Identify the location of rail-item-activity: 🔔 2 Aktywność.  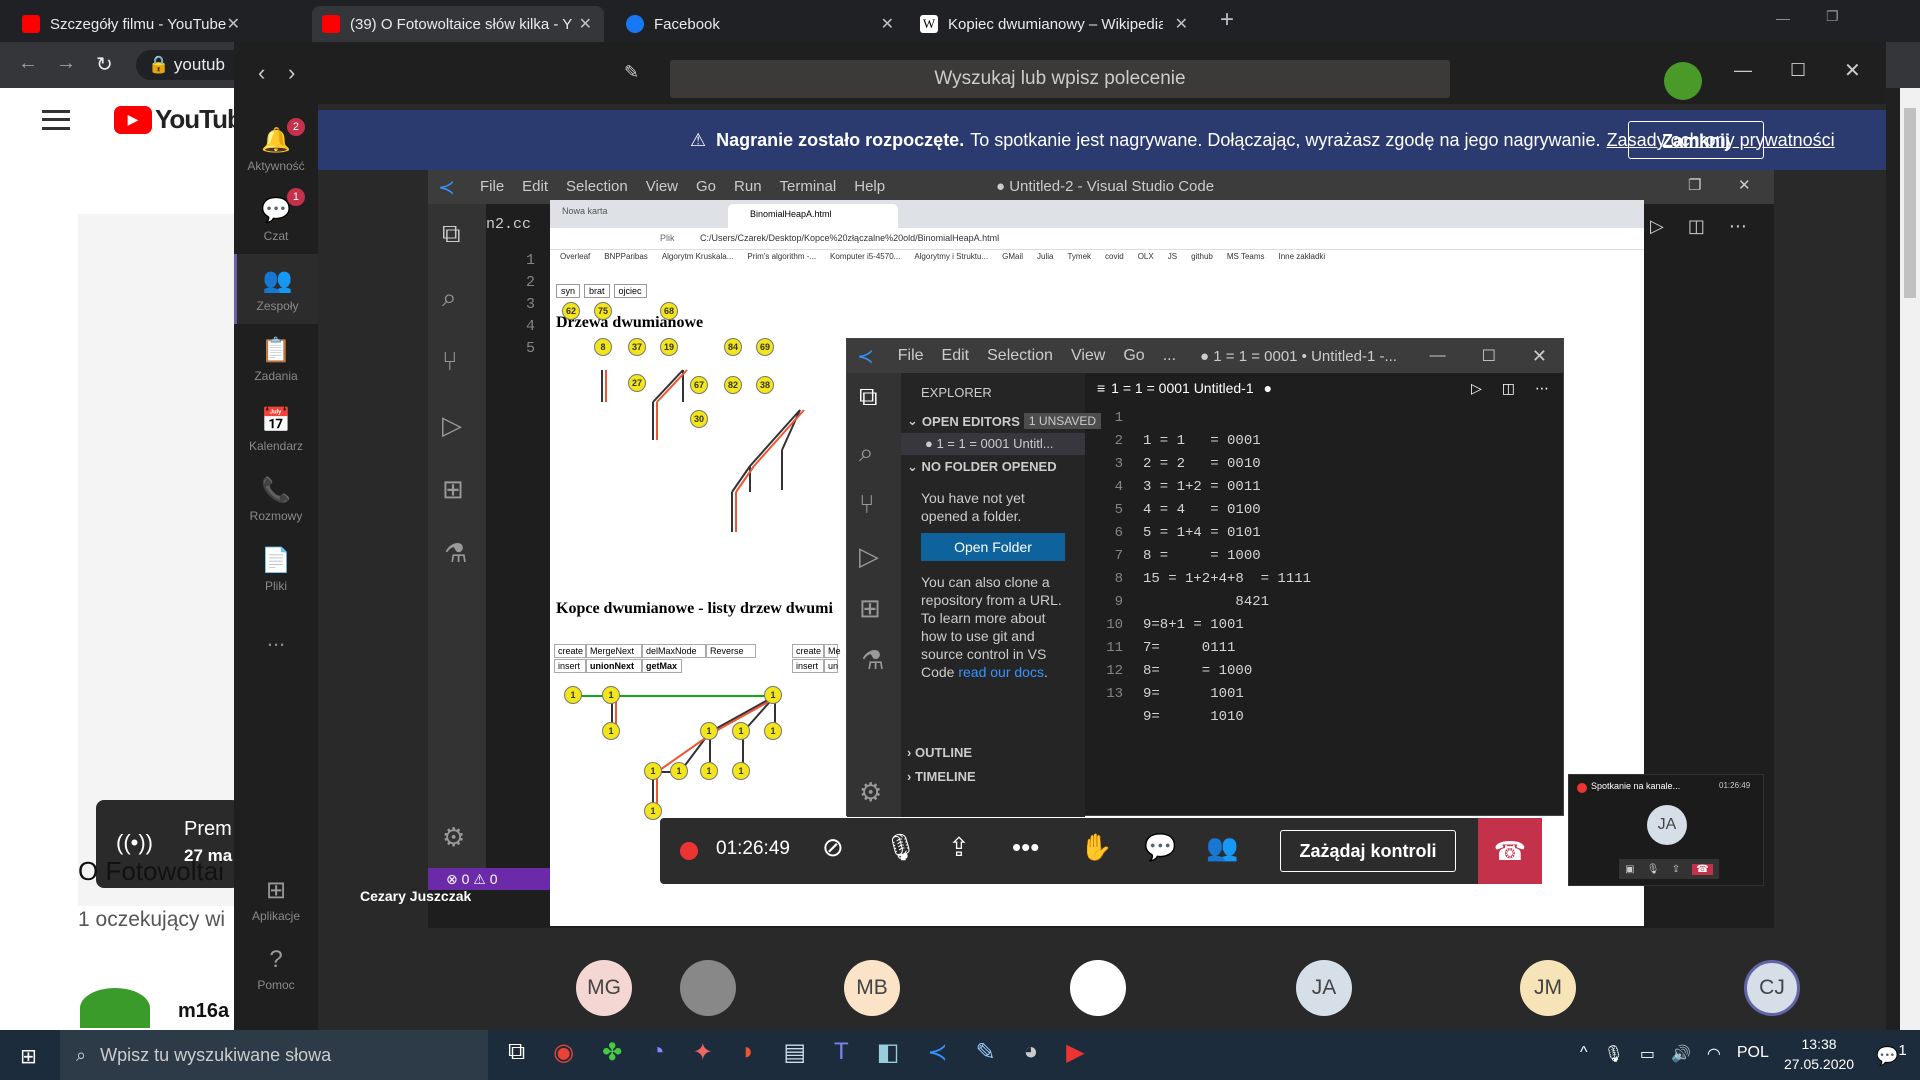
(276, 149).